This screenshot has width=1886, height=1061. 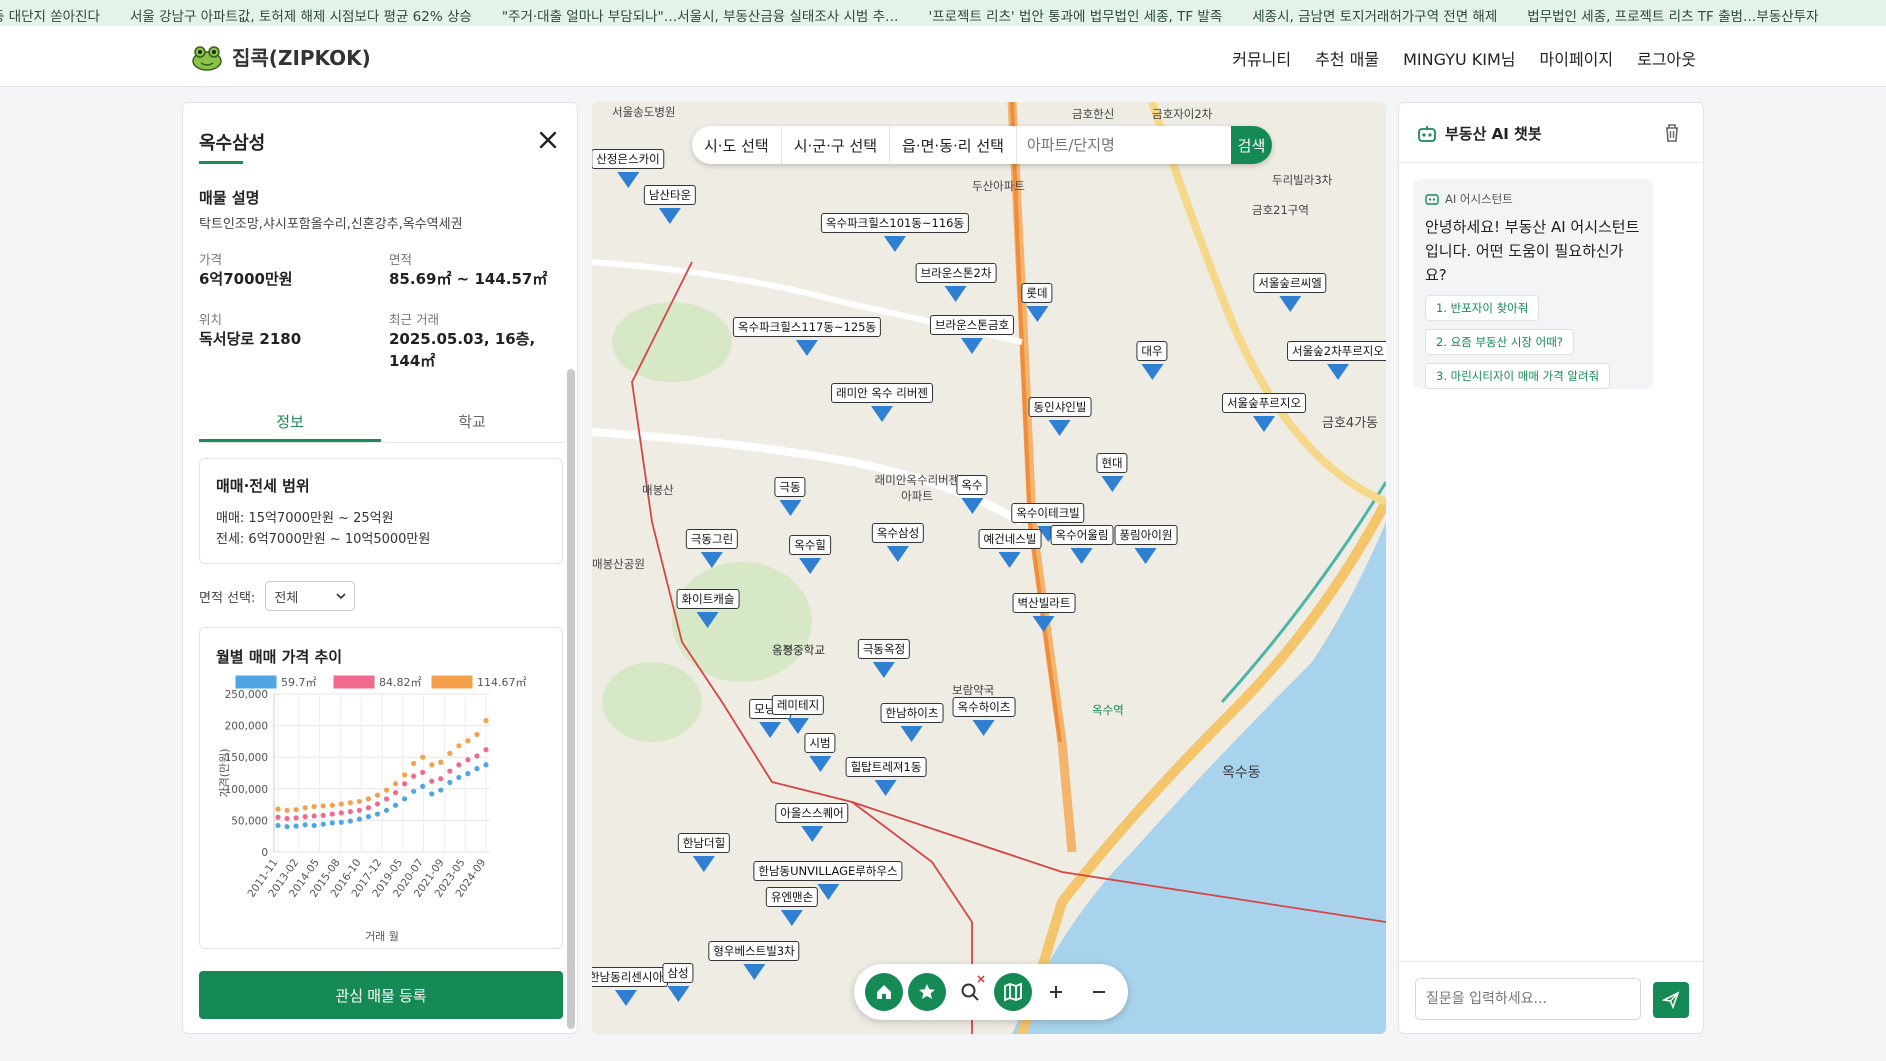 What do you see at coordinates (926, 992) in the screenshot?
I see `favorites-button` at bounding box center [926, 992].